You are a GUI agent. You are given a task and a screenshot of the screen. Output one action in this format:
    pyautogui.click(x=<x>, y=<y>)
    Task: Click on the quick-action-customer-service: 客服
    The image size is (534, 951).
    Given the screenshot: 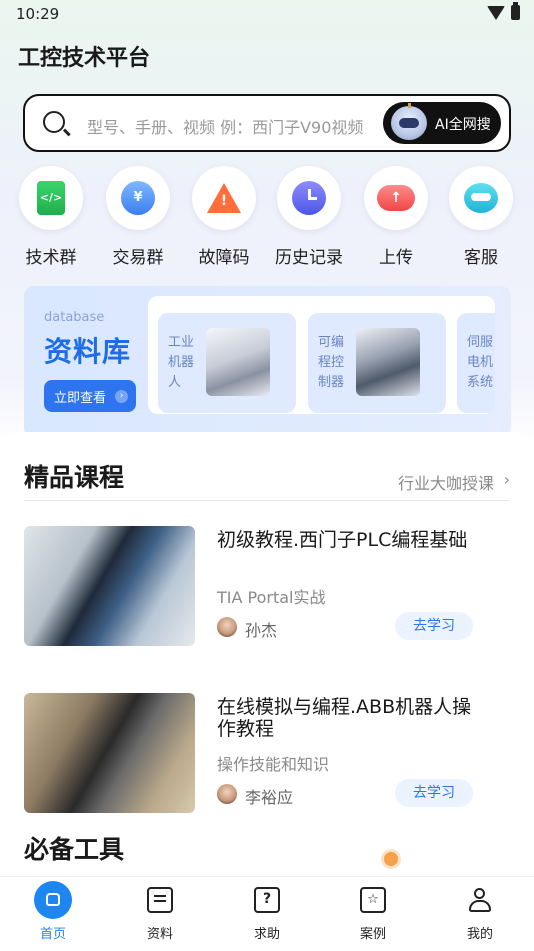 What is the action you would take?
    pyautogui.click(x=481, y=217)
    